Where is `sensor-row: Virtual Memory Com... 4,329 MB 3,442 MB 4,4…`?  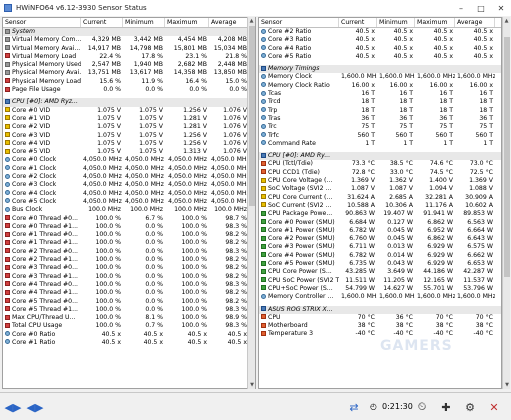
sensor-row: Virtual Memory Com... 4,329 MB 3,442 MB 4,4… is located at coordinates (129, 40).